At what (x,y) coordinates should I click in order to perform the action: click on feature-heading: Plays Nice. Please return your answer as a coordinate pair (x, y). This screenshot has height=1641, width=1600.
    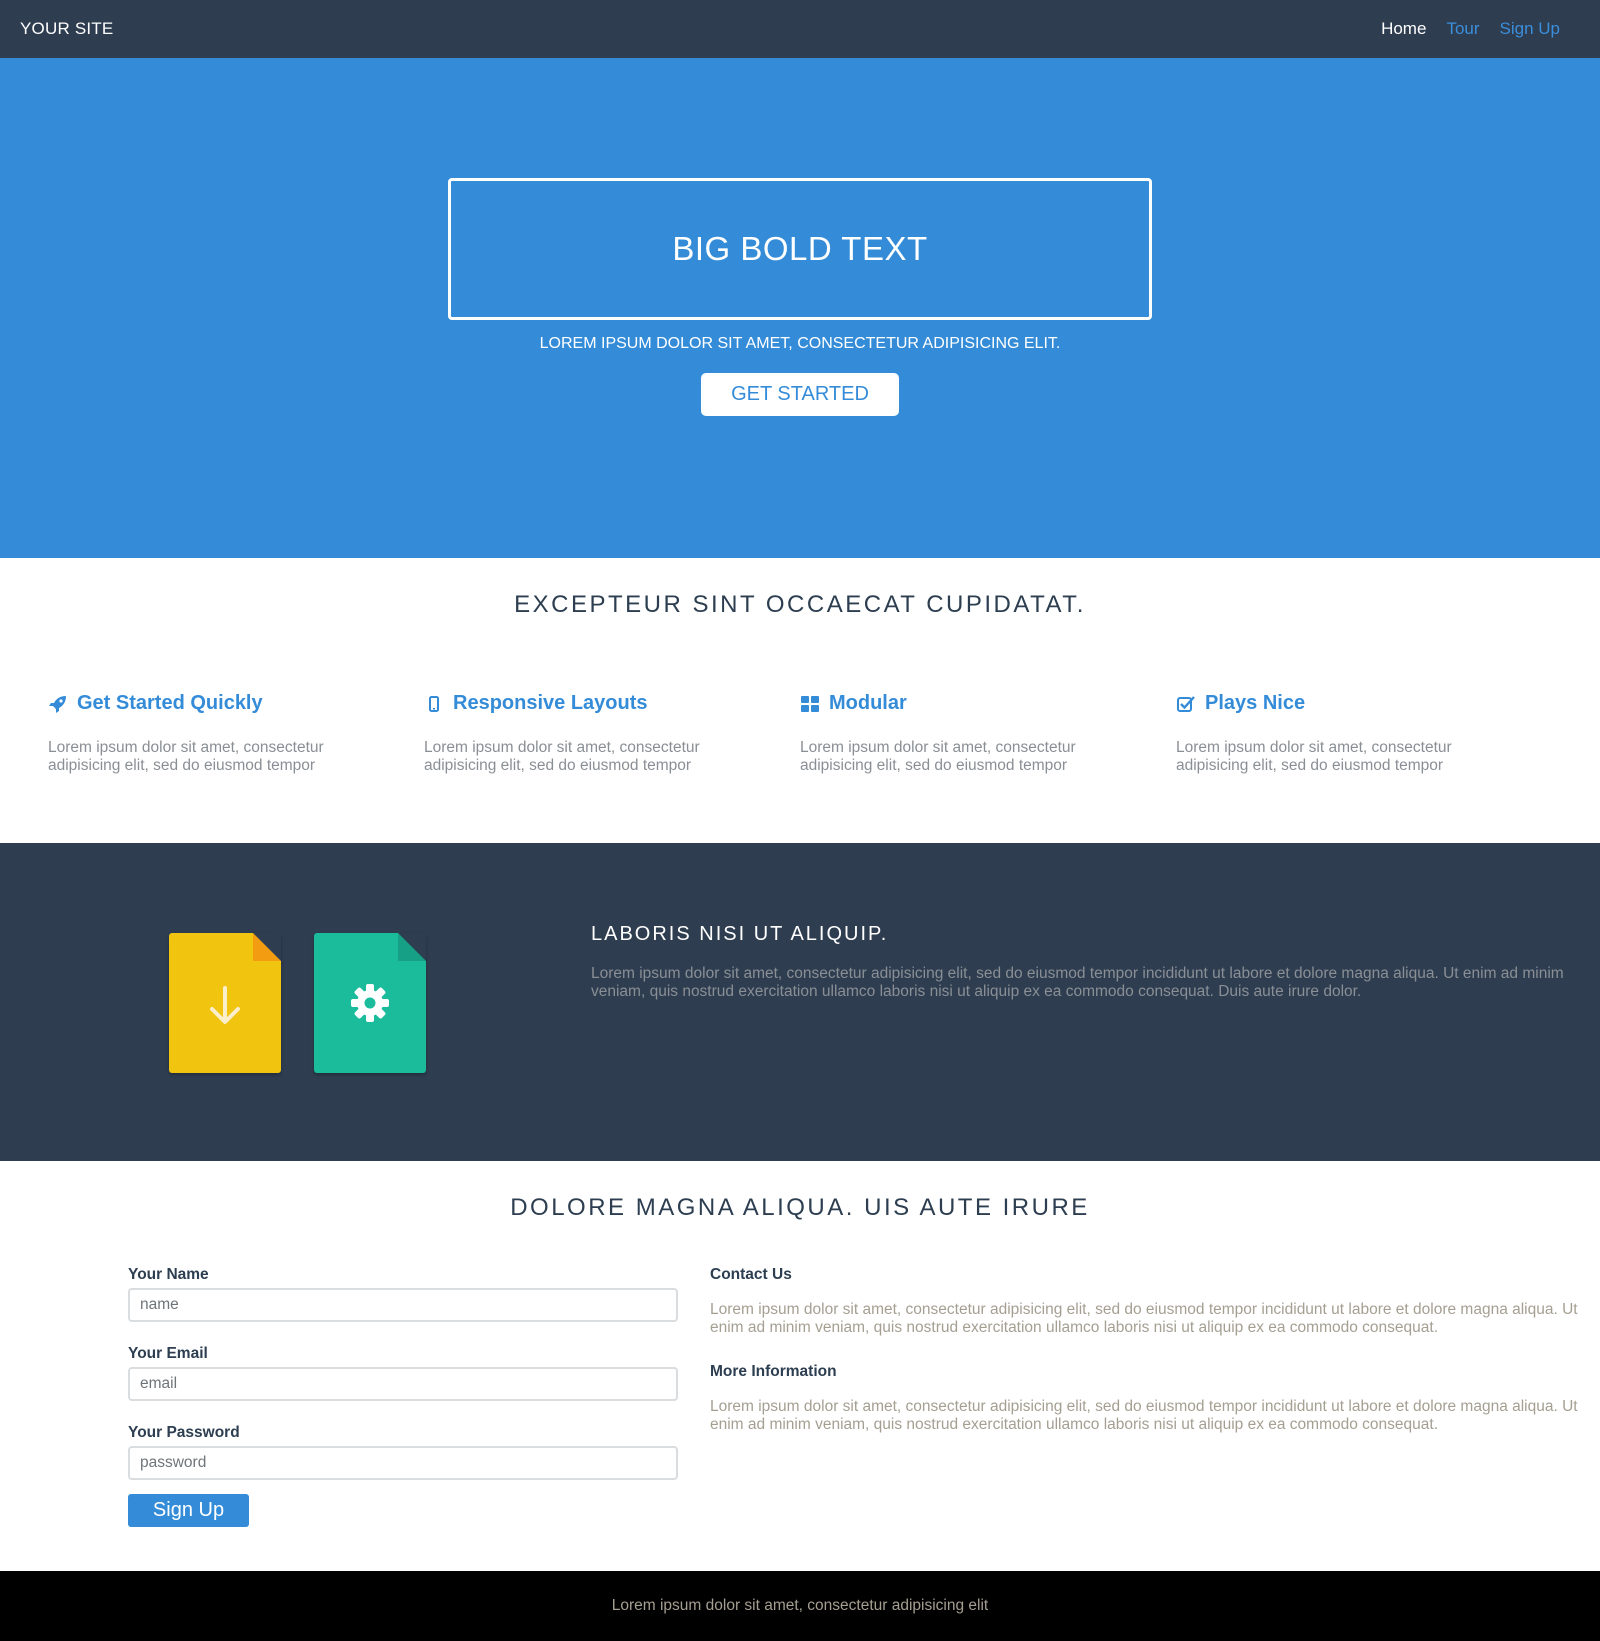
    Looking at the image, I should click on (1364, 703).